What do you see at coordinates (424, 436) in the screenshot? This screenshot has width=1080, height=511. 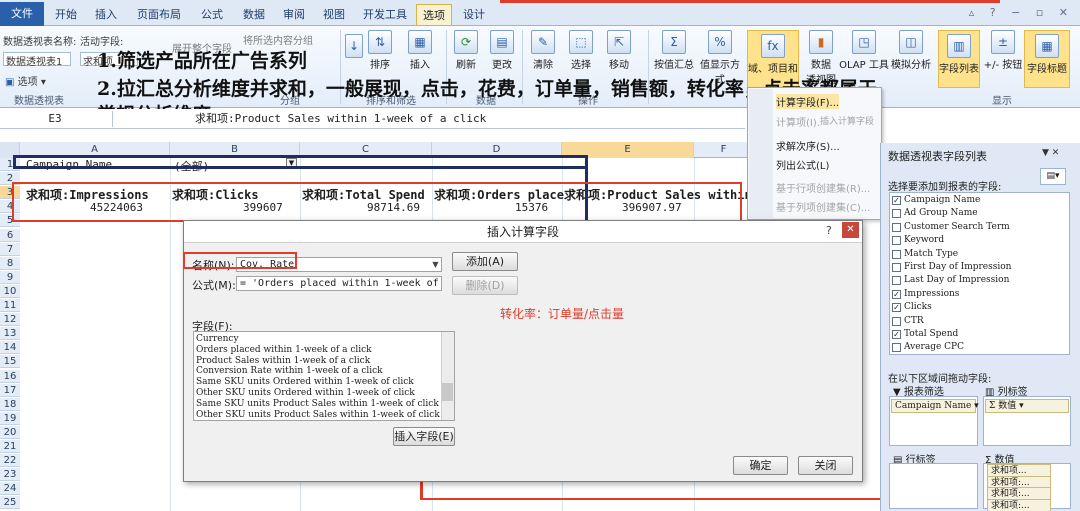 I see `insert-field-button: 插入字段(E)` at bounding box center [424, 436].